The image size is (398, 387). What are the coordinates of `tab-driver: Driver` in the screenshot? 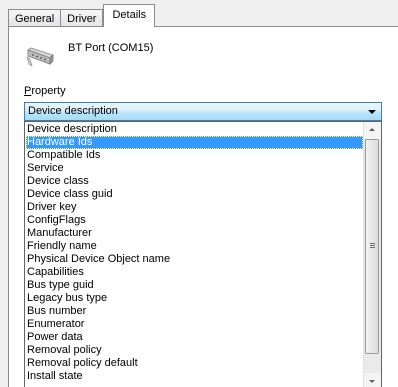 It's located at (82, 18).